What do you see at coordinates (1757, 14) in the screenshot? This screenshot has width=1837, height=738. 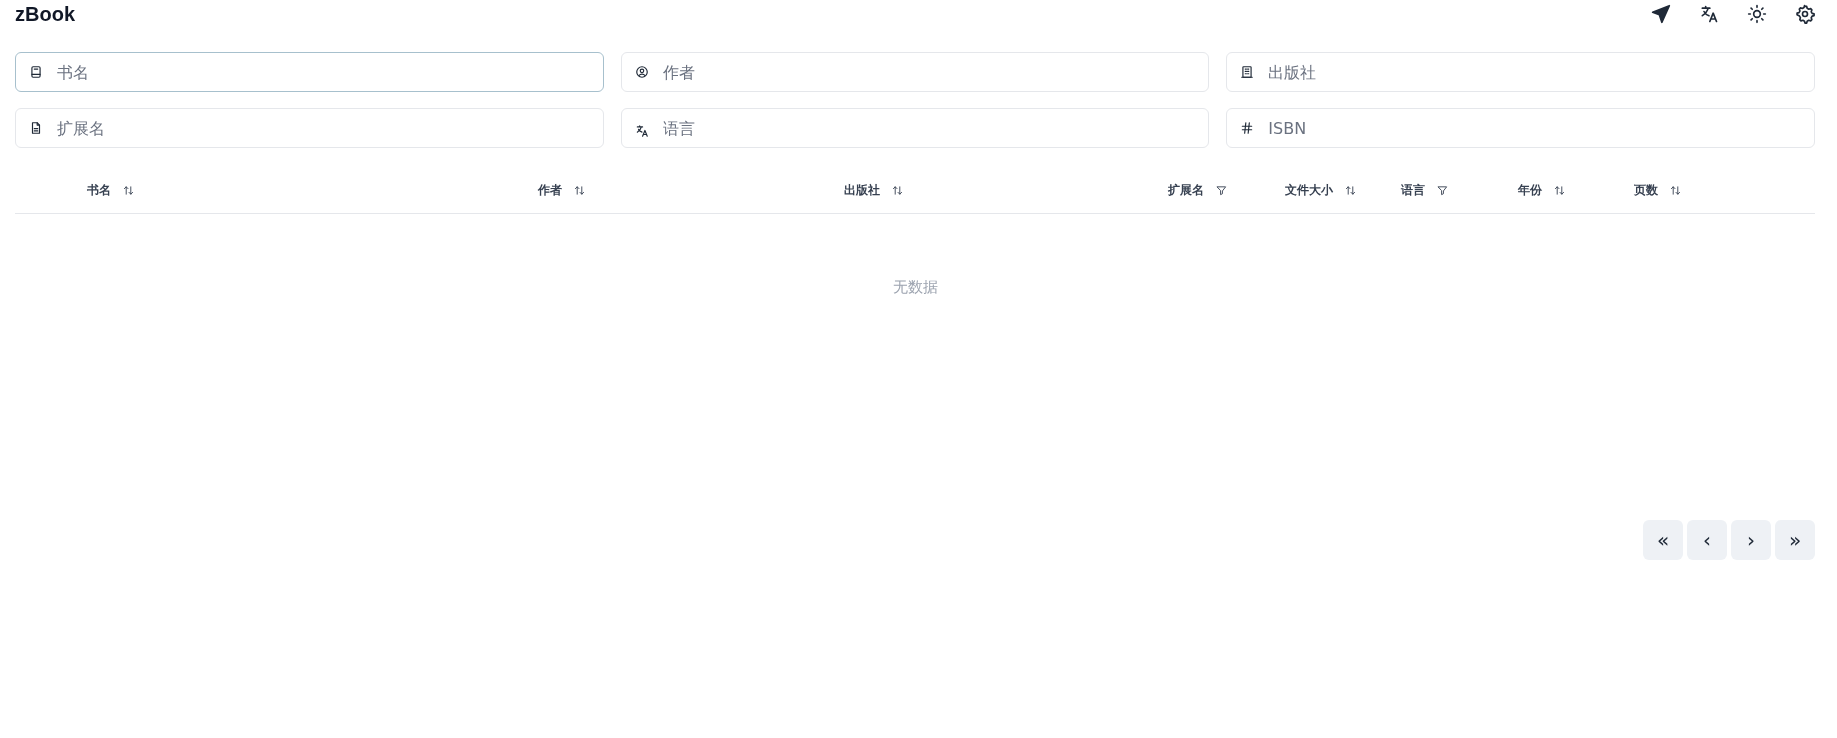 I see `sun-icon` at bounding box center [1757, 14].